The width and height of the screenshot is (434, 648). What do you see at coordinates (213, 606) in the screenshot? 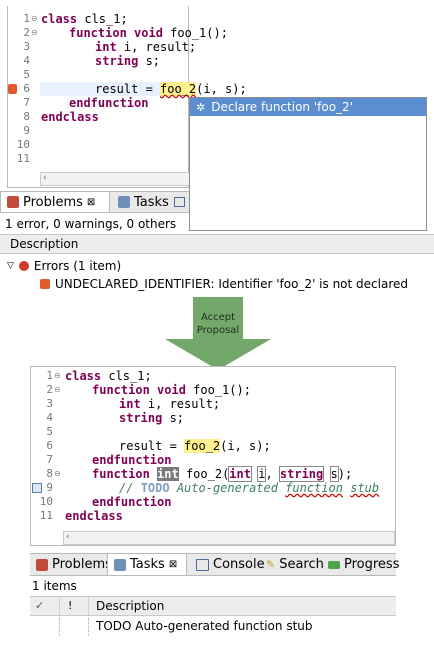
I see `tasks-header-row: ✓ ! Description` at bounding box center [213, 606].